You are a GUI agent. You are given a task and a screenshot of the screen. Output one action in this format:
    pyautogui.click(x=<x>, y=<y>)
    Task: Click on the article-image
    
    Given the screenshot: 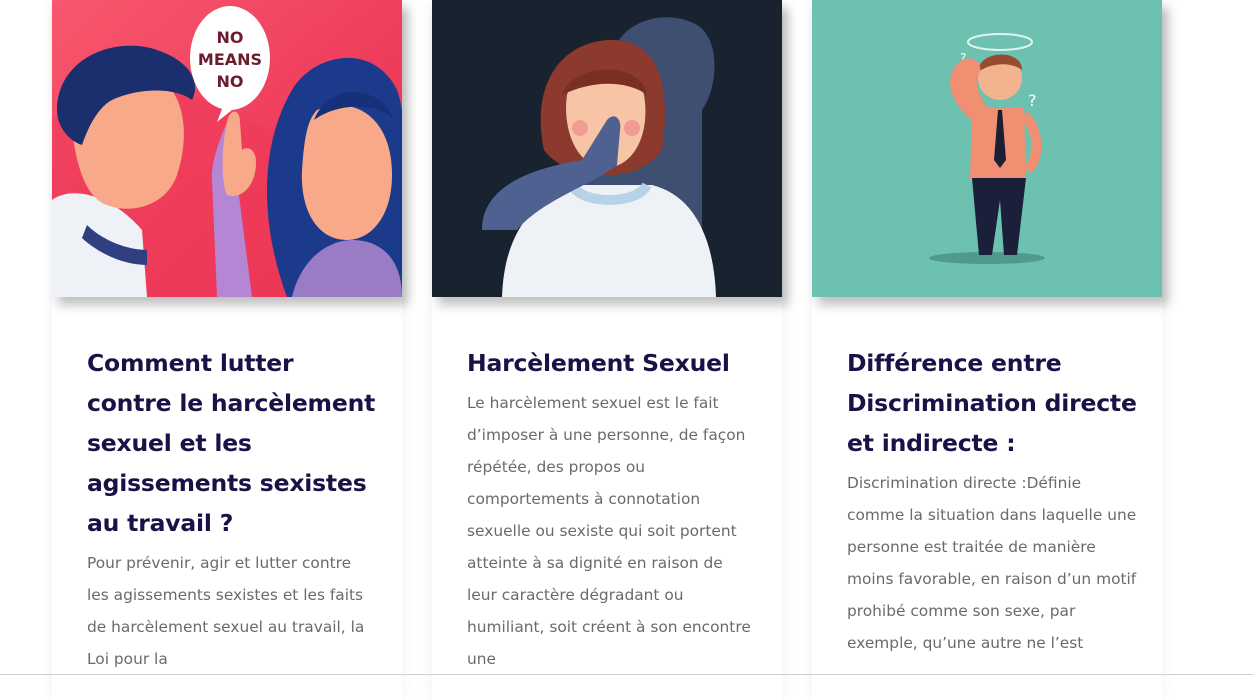 What is the action you would take?
    pyautogui.click(x=607, y=148)
    